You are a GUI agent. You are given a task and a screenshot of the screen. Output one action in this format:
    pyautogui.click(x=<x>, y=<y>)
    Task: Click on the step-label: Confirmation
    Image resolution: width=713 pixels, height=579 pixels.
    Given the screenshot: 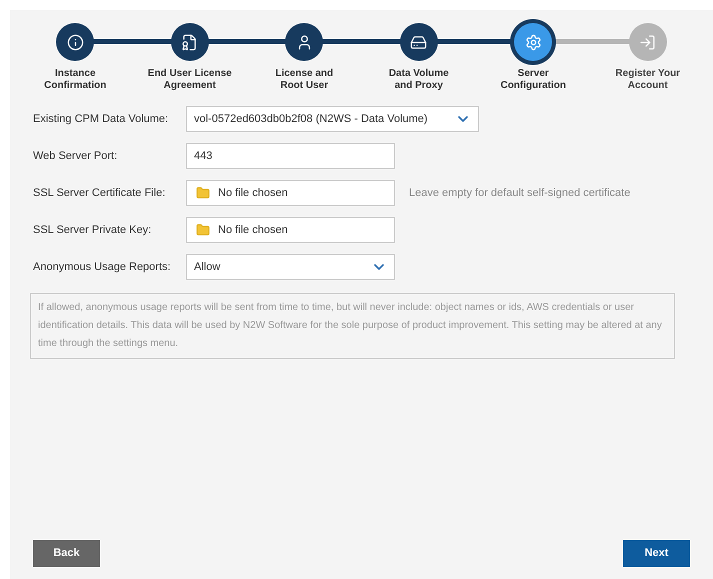 What is the action you would take?
    pyautogui.click(x=75, y=86)
    